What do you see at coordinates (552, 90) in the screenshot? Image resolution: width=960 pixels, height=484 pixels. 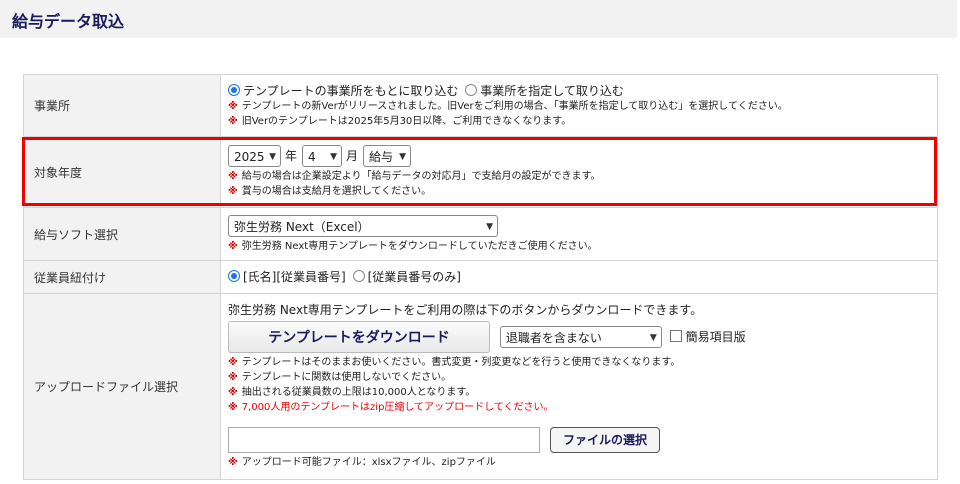 I see `office-option2-label: 事業所を指定して取り込む` at bounding box center [552, 90].